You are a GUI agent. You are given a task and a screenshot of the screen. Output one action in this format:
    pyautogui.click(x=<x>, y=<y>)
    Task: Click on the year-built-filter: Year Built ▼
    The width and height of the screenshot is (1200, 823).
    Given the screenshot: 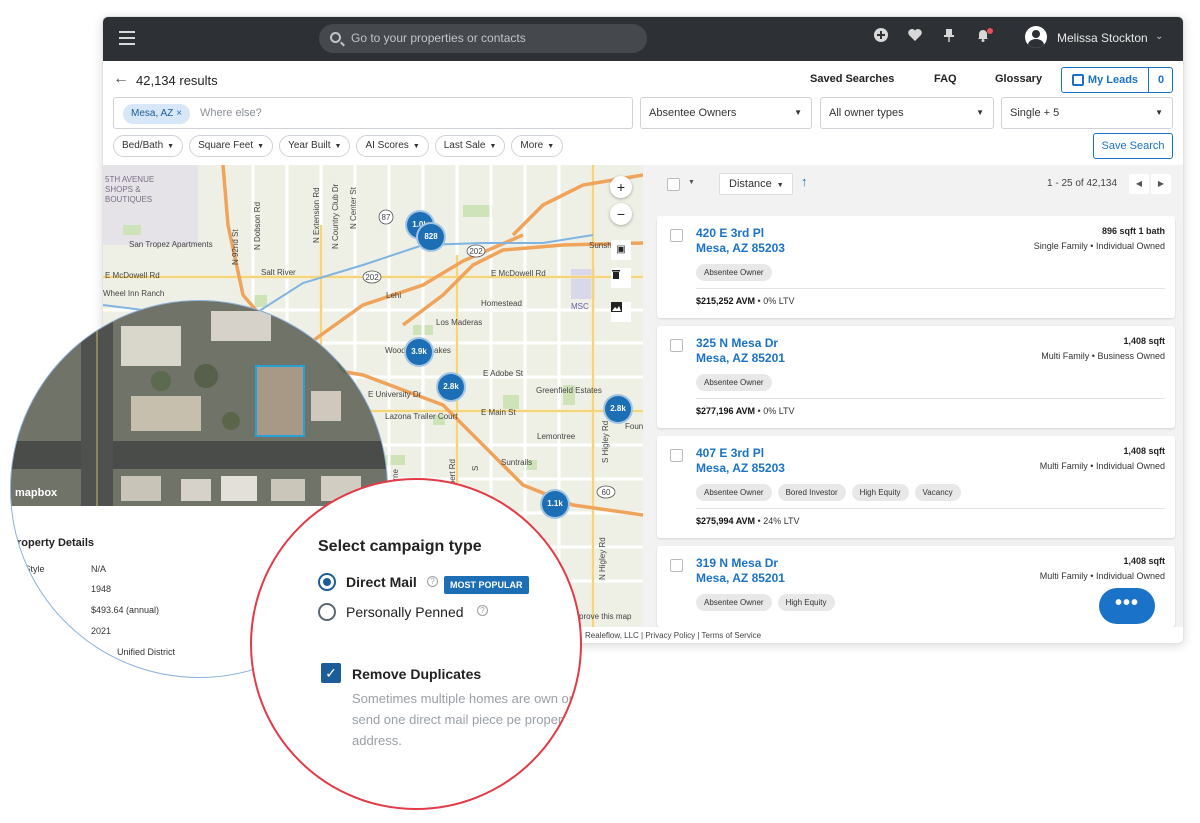 What is the action you would take?
    pyautogui.click(x=315, y=146)
    